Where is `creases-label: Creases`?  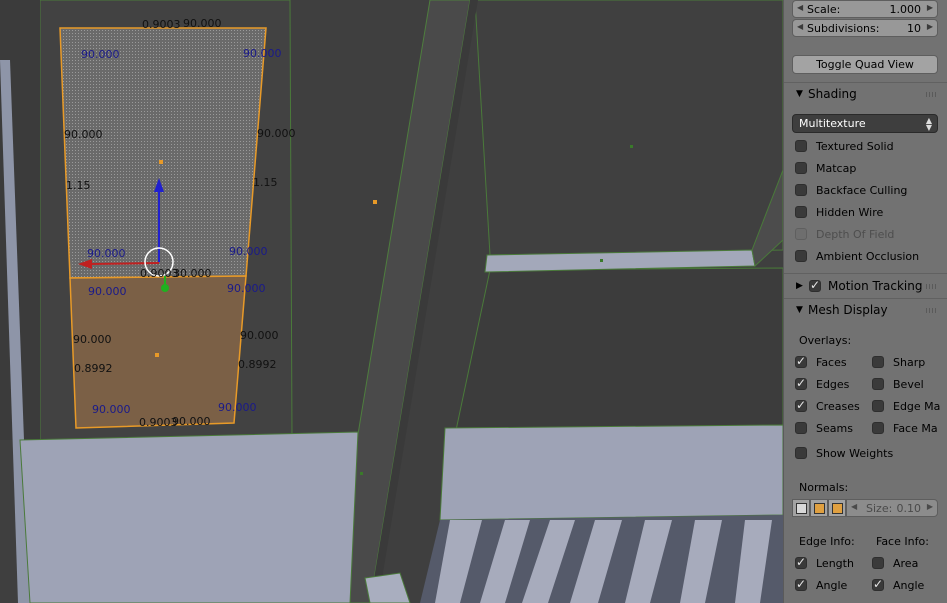
creases-label: Creases is located at coordinates (838, 406).